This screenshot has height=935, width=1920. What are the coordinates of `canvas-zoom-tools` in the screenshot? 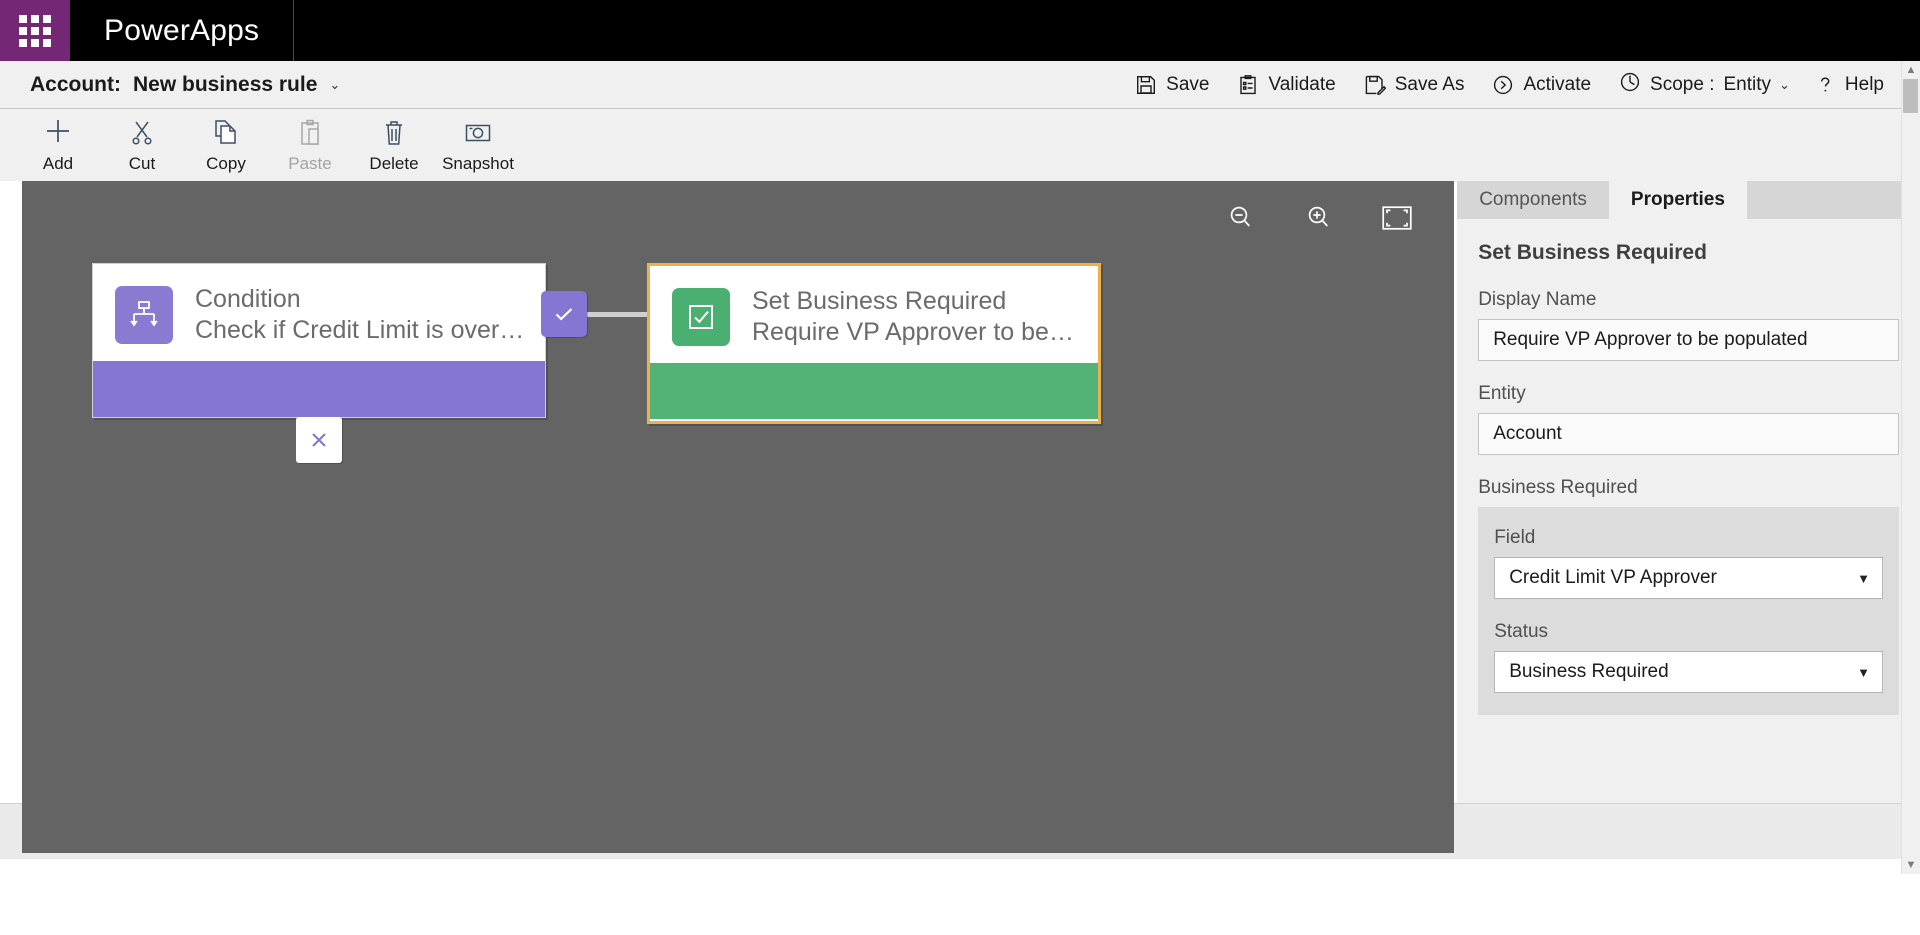 It's located at (1319, 220).